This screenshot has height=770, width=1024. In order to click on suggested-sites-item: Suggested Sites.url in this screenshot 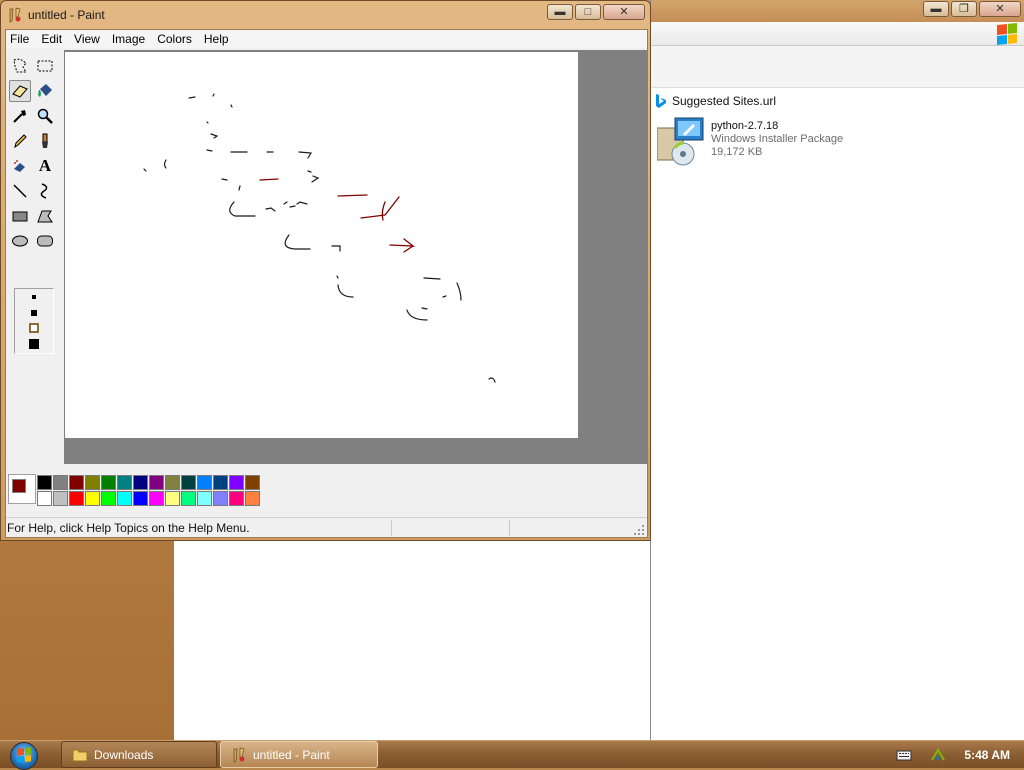, I will do `click(715, 101)`.